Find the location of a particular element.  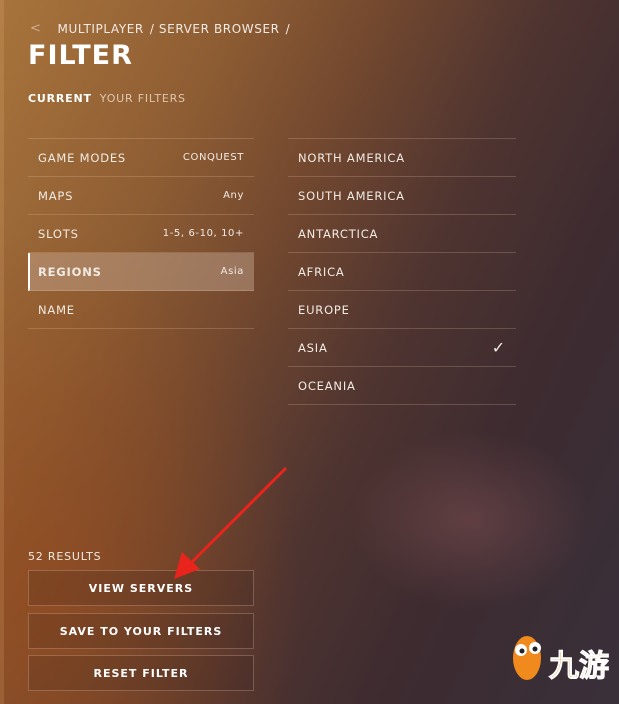

annotation-arrow is located at coordinates (231, 522).